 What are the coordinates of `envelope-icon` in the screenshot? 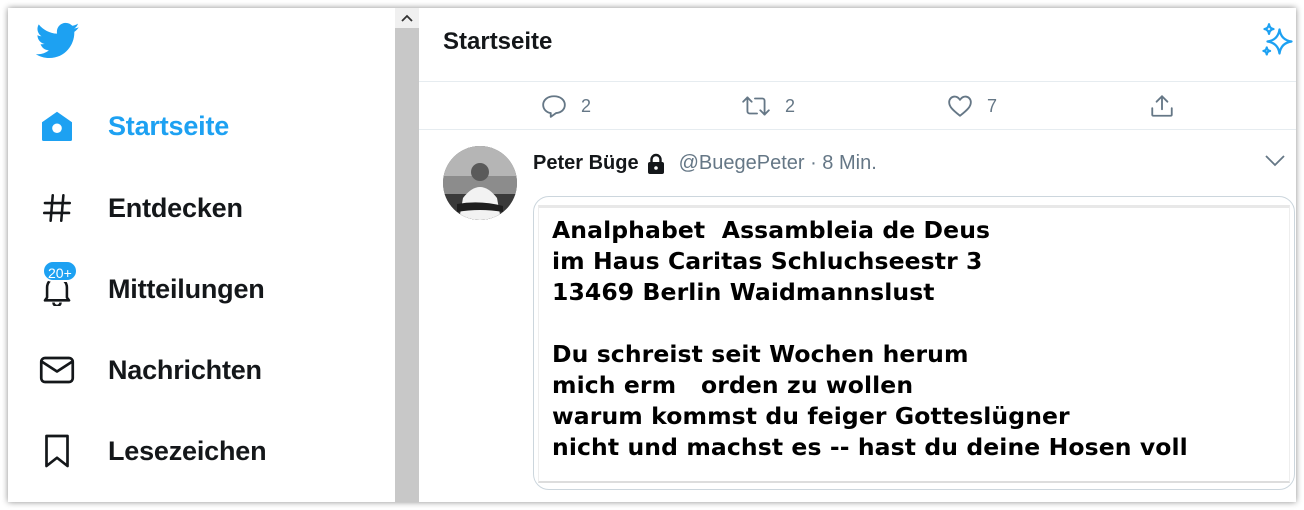 It's located at (57, 370).